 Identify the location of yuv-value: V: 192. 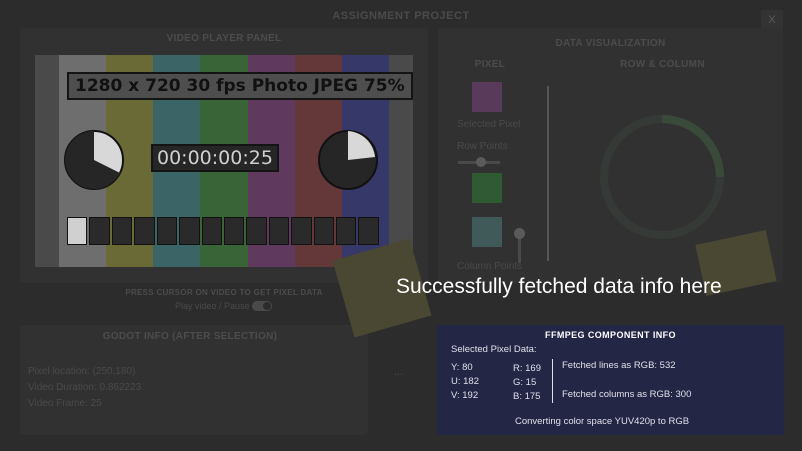
(465, 395).